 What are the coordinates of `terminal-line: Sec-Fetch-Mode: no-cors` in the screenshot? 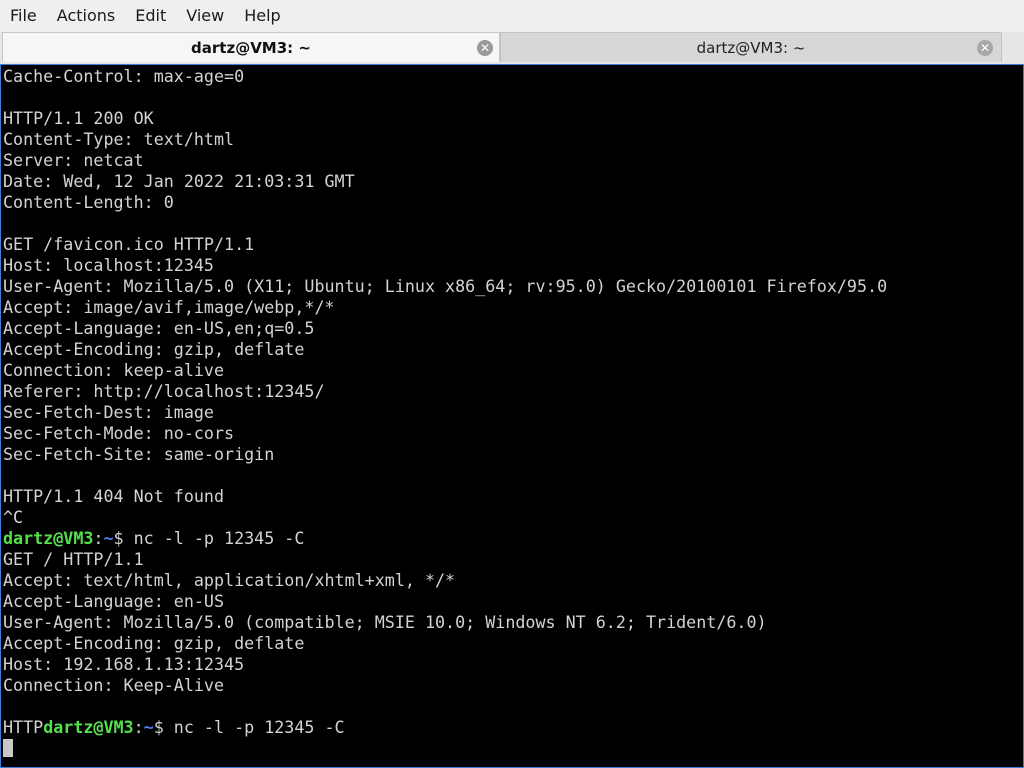 It's located at (119, 433).